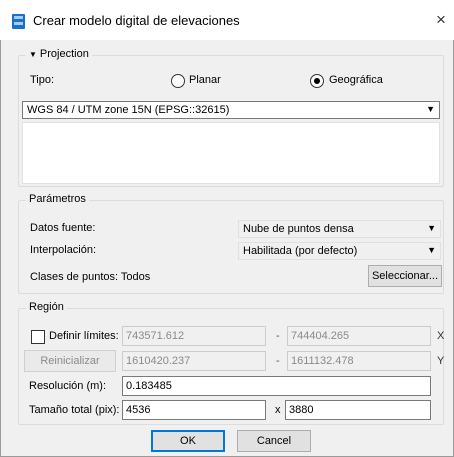 This screenshot has width=454, height=457. What do you see at coordinates (441, 20) in the screenshot?
I see `close-icon: ×` at bounding box center [441, 20].